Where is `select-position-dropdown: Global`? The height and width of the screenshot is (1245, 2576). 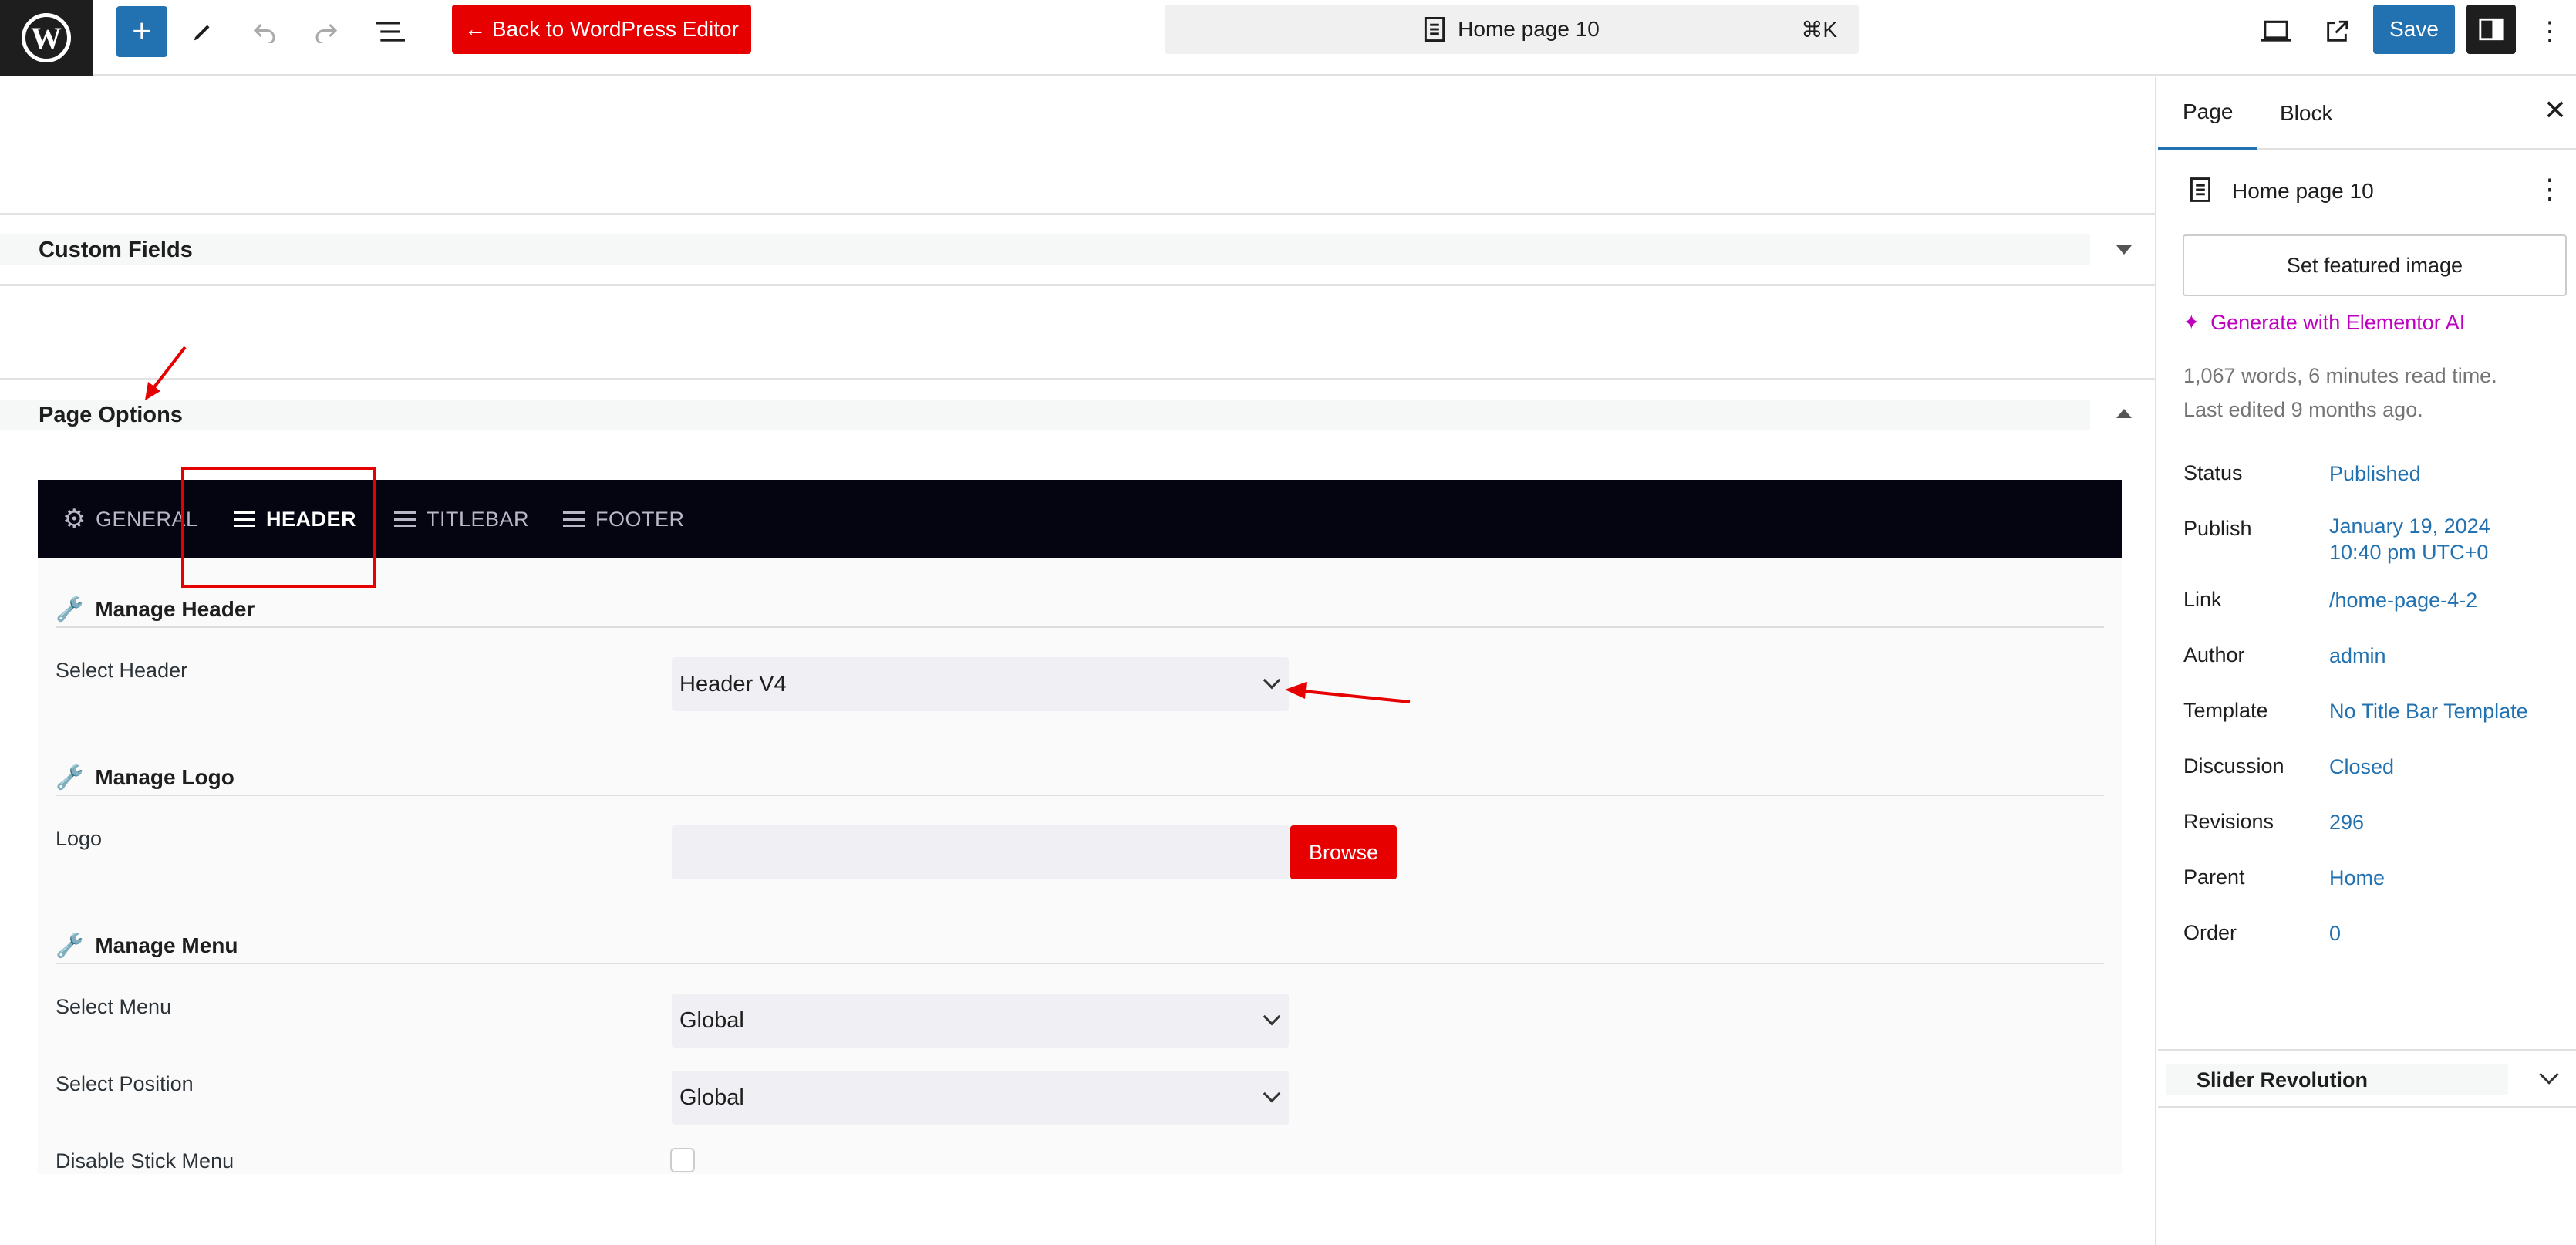
select-position-dropdown: Global is located at coordinates (980, 1098).